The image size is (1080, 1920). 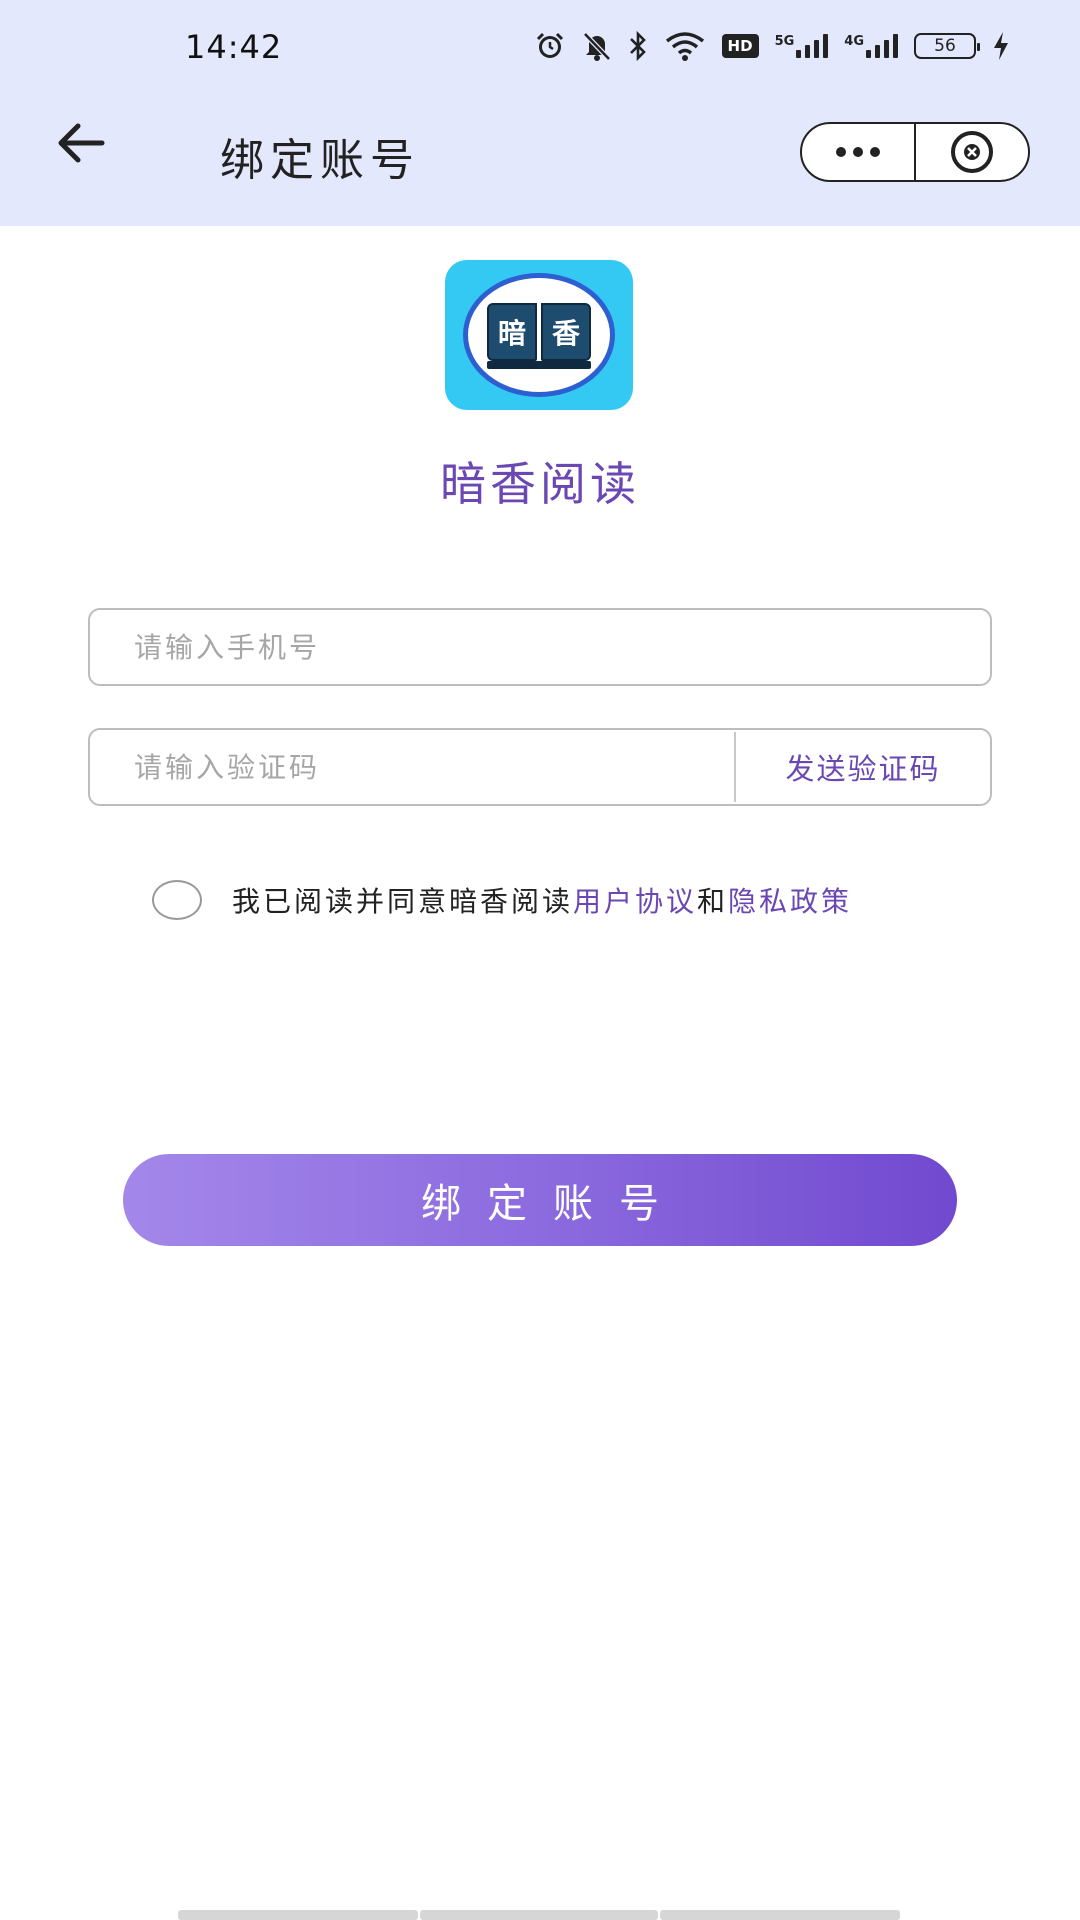 What do you see at coordinates (871, 46) in the screenshot?
I see `signal-4g-icon: 4G` at bounding box center [871, 46].